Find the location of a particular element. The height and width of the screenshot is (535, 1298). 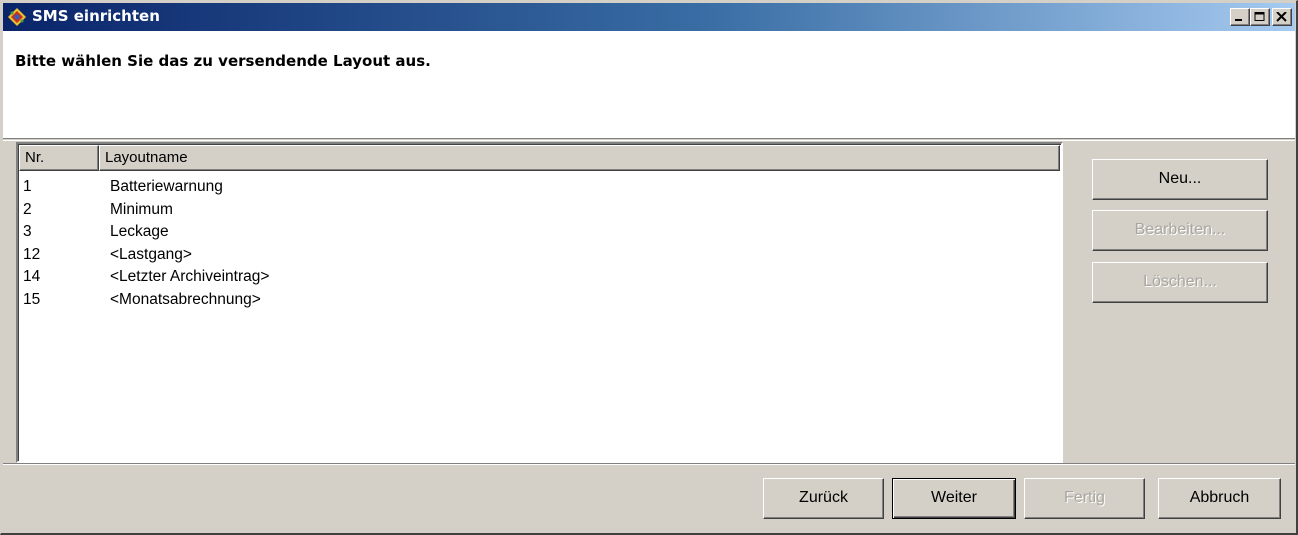

item-nr: 12 is located at coordinates (32, 254).